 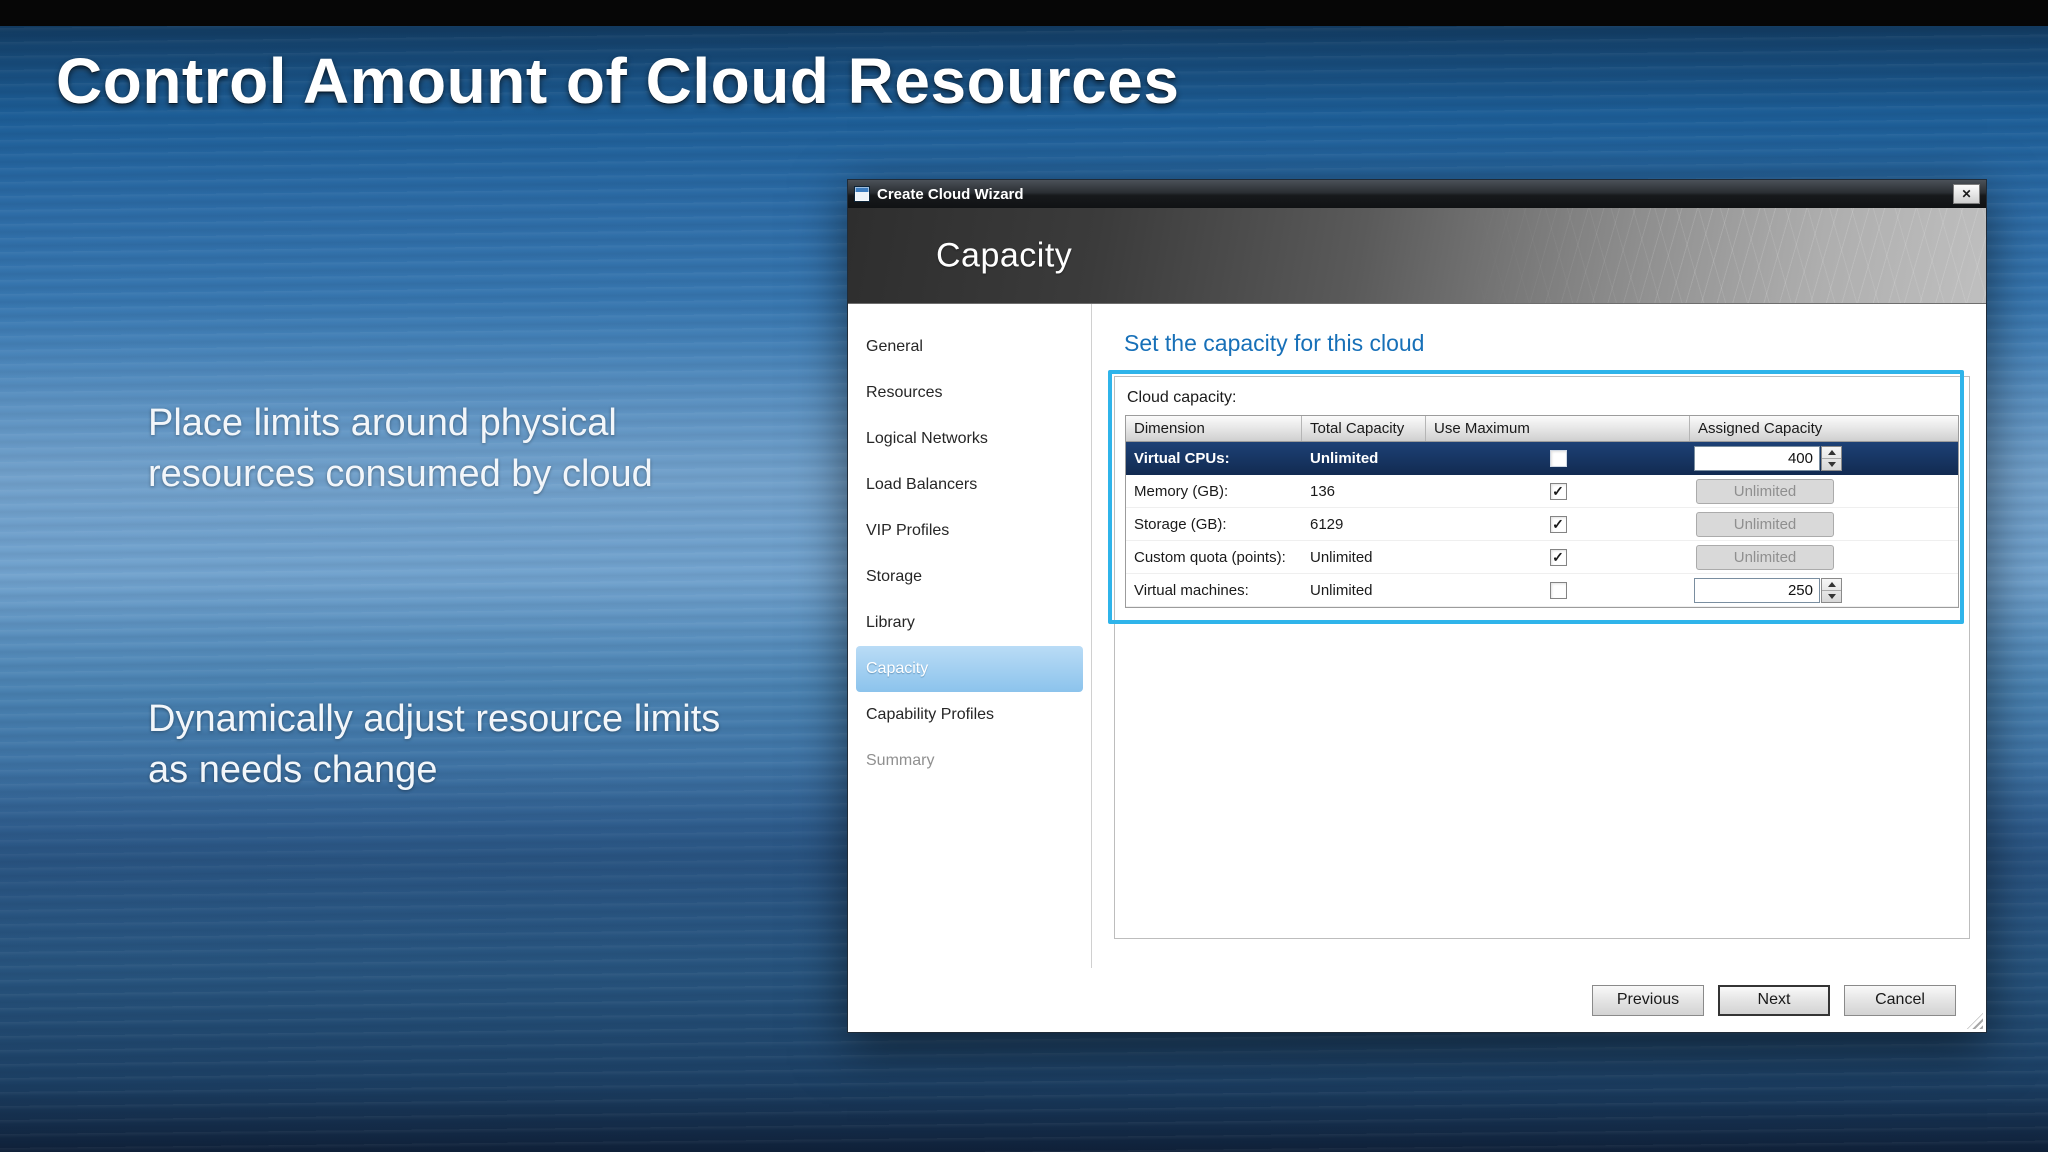 I want to click on column-header-assigned-capacity: Assigned Capacity, so click(x=1760, y=428).